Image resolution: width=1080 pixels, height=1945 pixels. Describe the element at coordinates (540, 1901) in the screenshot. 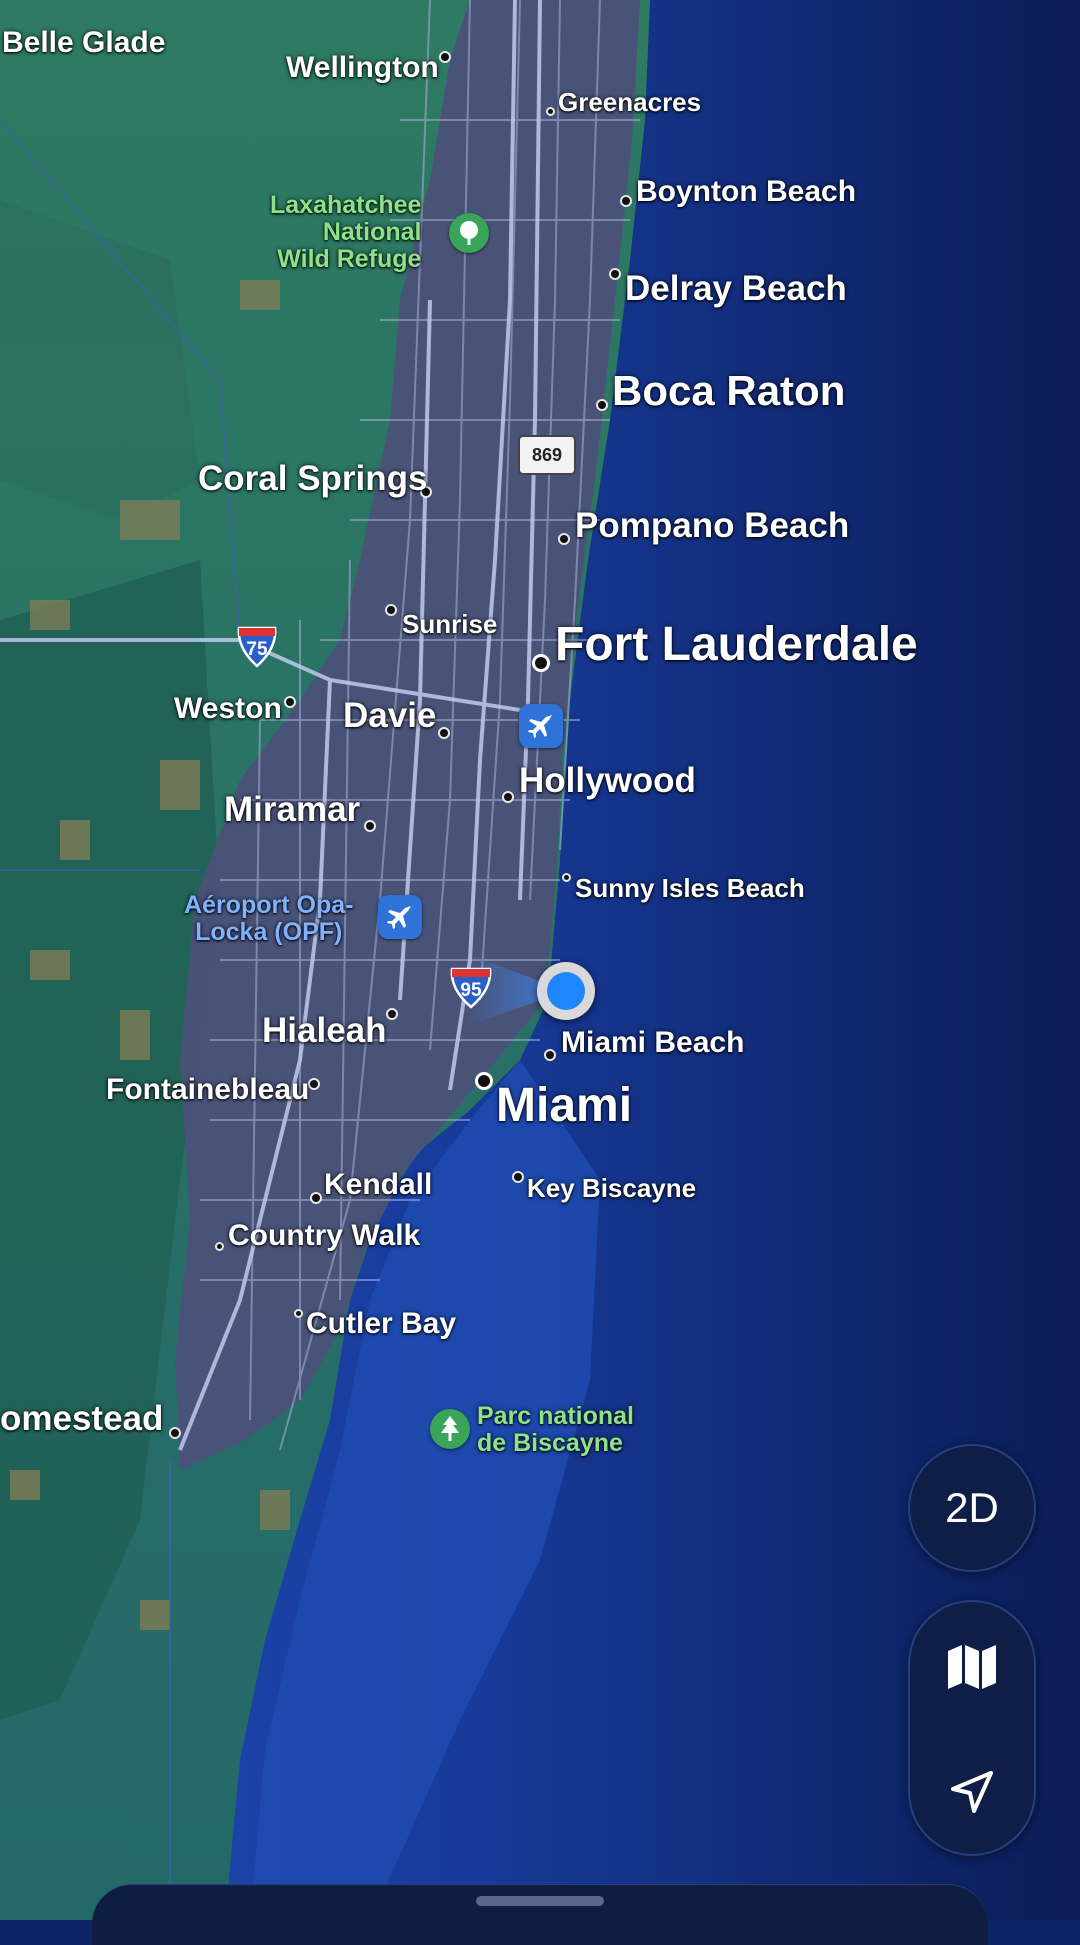

I see `sheet-grabber` at that location.